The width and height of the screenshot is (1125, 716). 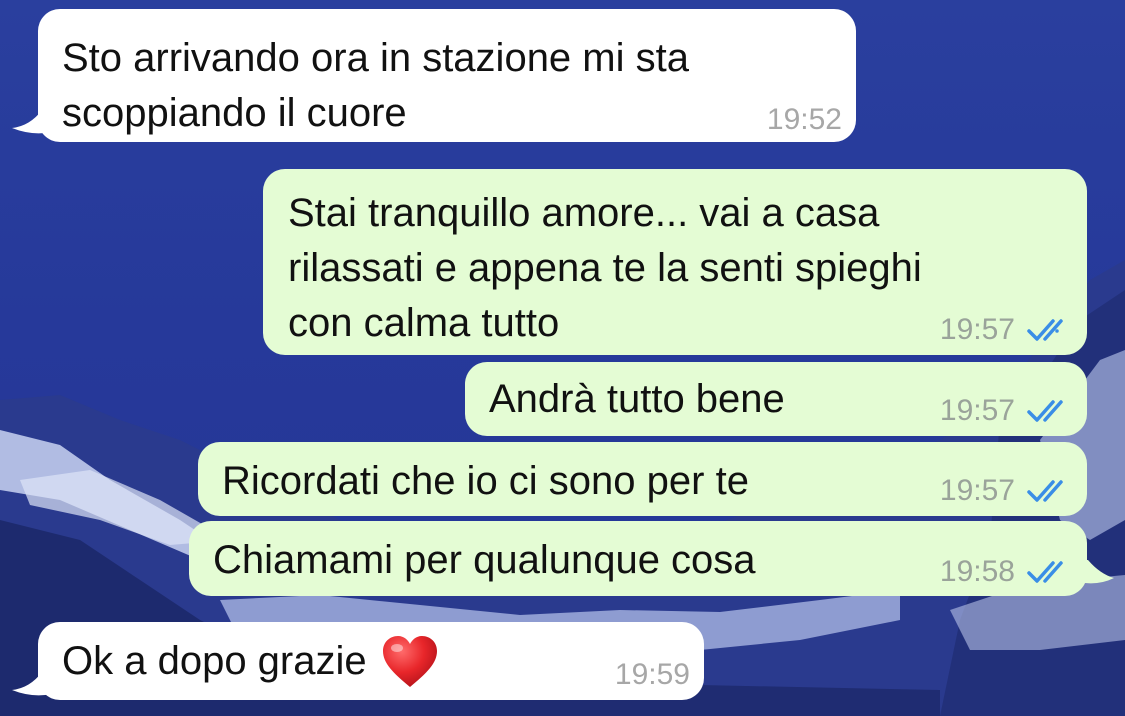 What do you see at coordinates (637, 399) in the screenshot?
I see `message-text: Andrà tutto bene` at bounding box center [637, 399].